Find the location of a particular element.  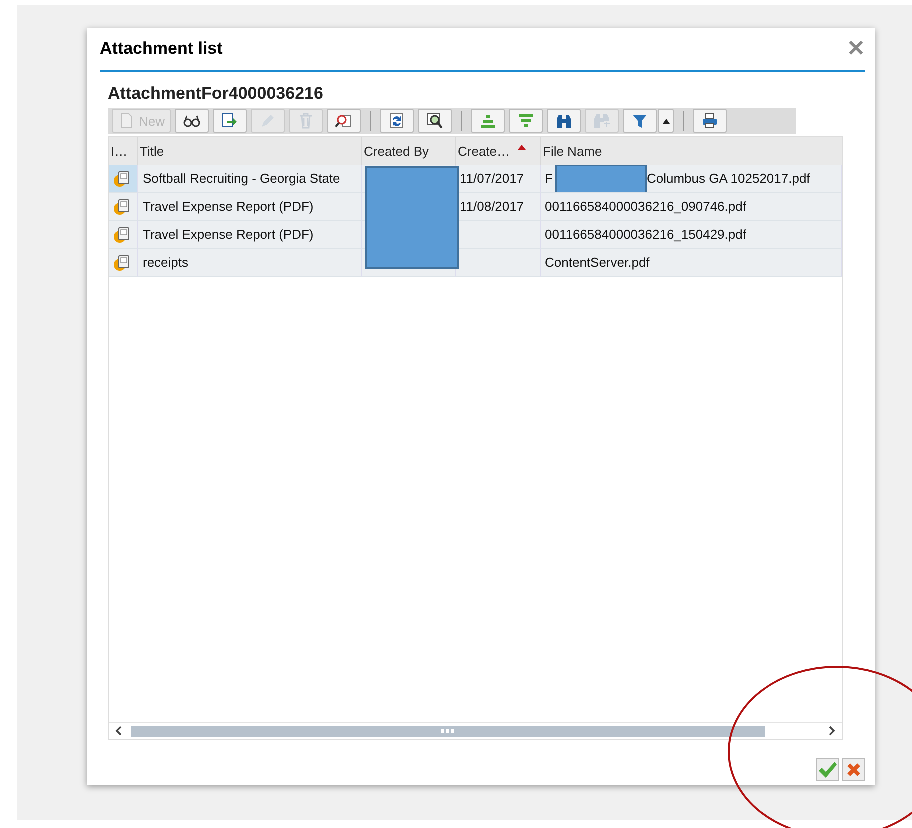

binoculars-button is located at coordinates (564, 121).